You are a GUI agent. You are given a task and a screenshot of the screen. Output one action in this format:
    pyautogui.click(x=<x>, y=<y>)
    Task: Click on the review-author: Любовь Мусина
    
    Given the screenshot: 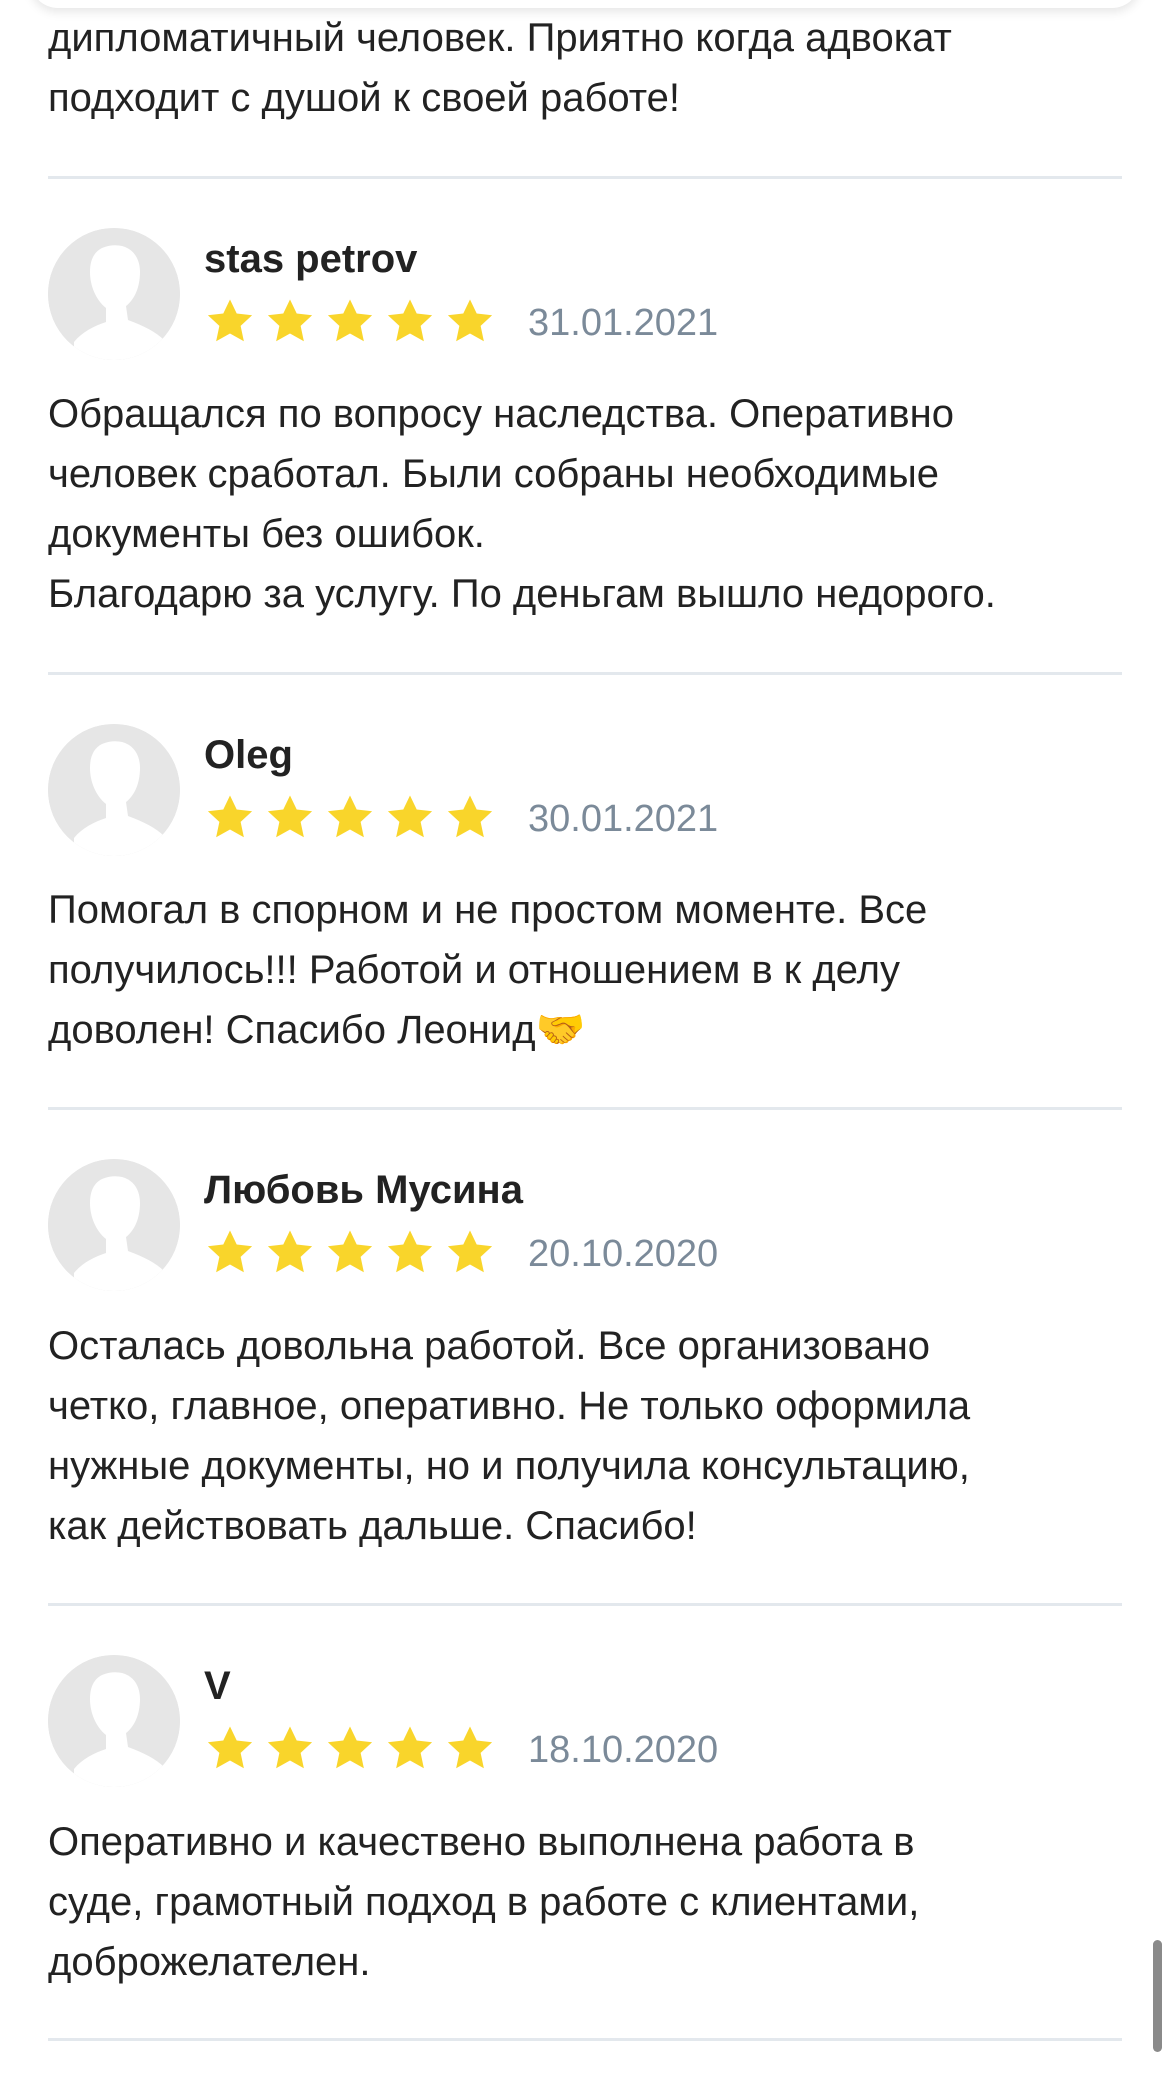 What is the action you would take?
    pyautogui.click(x=363, y=1190)
    